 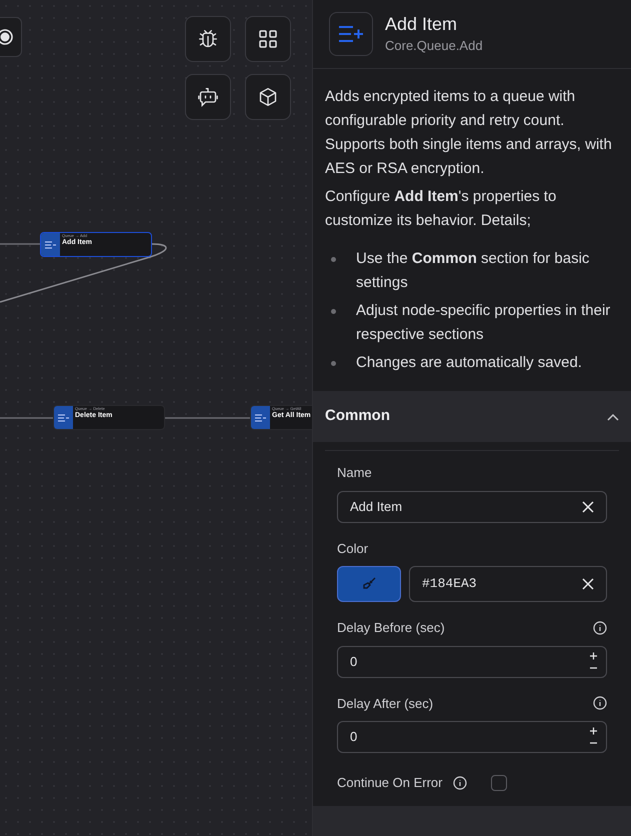 I want to click on grid-icon, so click(x=268, y=39).